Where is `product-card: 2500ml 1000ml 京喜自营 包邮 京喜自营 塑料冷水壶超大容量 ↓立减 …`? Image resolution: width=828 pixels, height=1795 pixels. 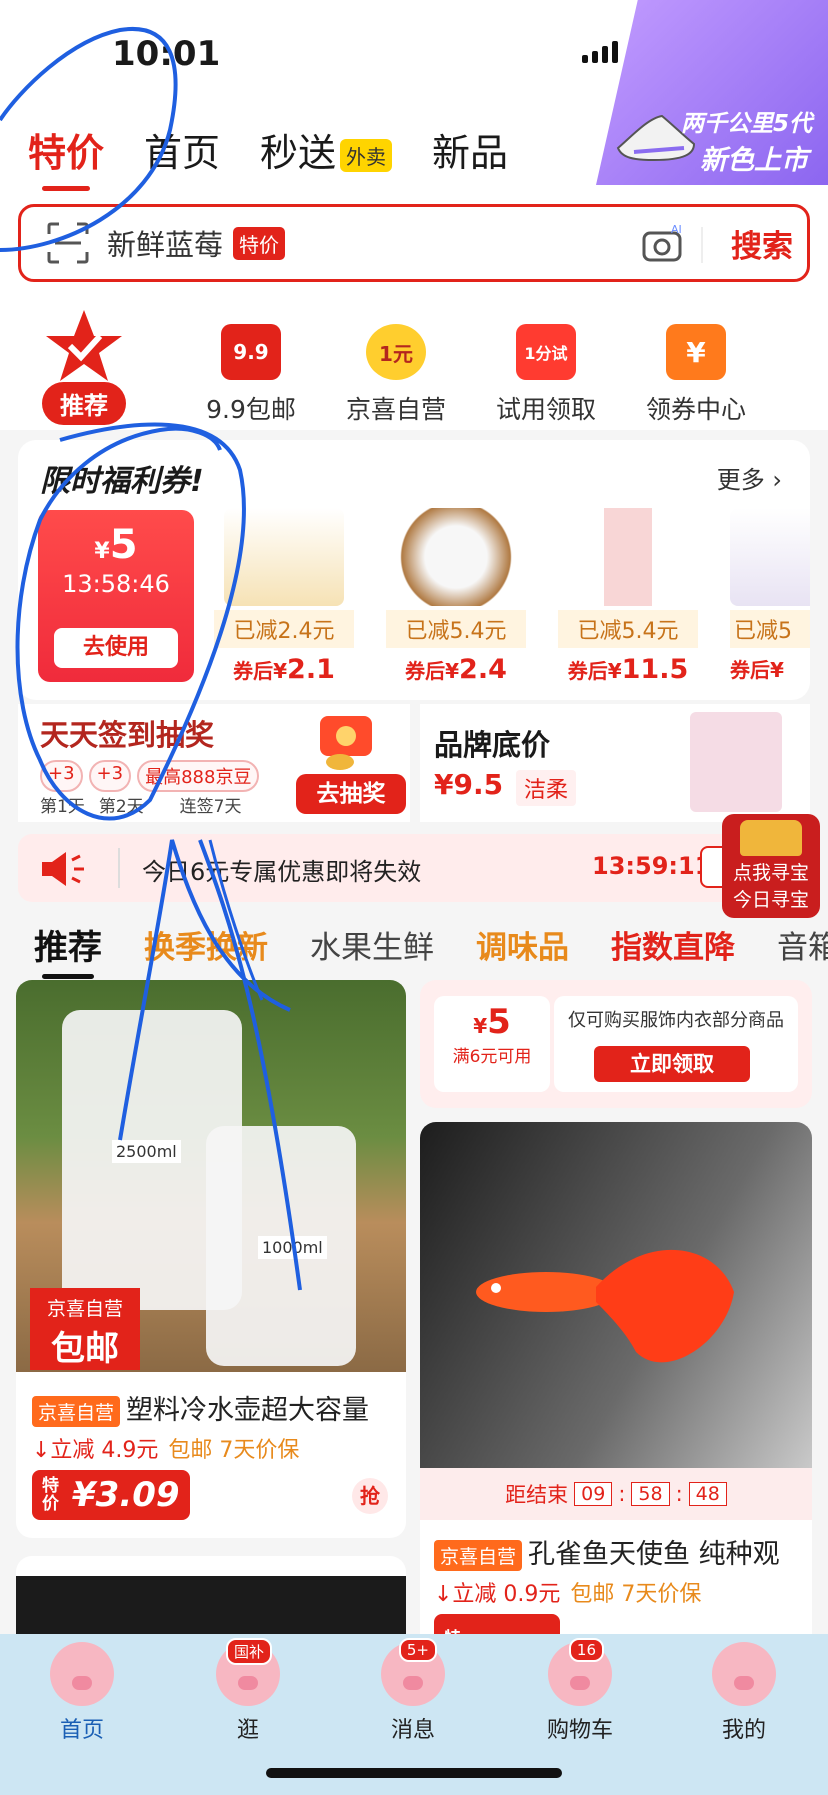 product-card: 2500ml 1000ml 京喜自营 包邮 京喜自营 塑料冷水壶超大容量 ↓立减 … is located at coordinates (211, 1259).